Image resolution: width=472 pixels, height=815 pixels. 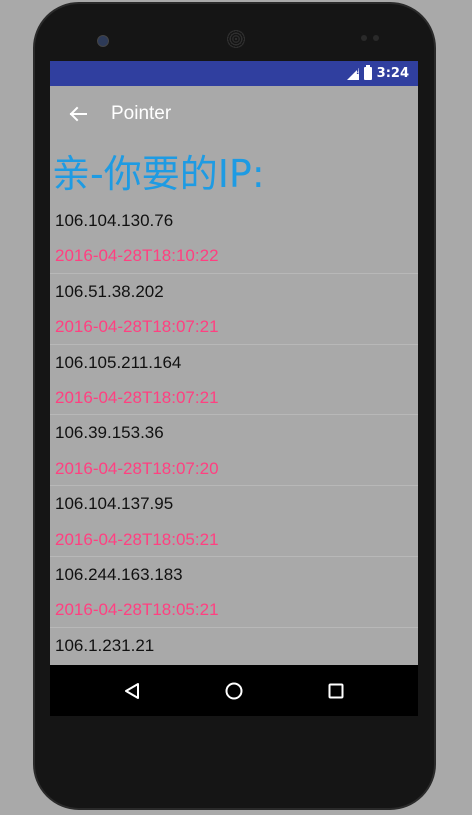 I want to click on status-time: 3:24, so click(x=392, y=73).